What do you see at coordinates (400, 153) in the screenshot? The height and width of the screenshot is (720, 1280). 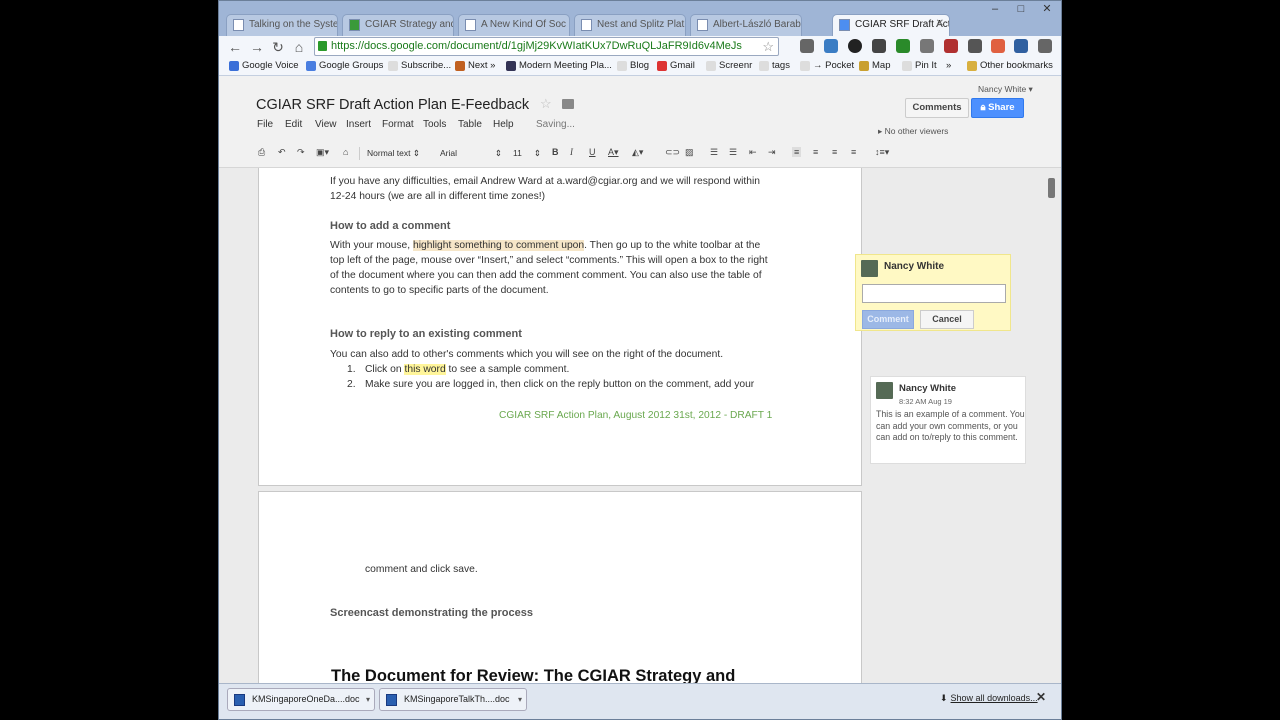 I see `style-select: Normal text ⇕` at bounding box center [400, 153].